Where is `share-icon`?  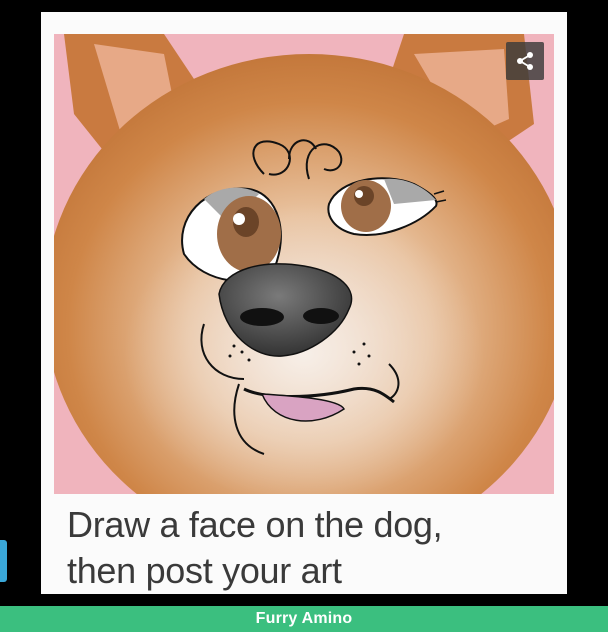 share-icon is located at coordinates (525, 61).